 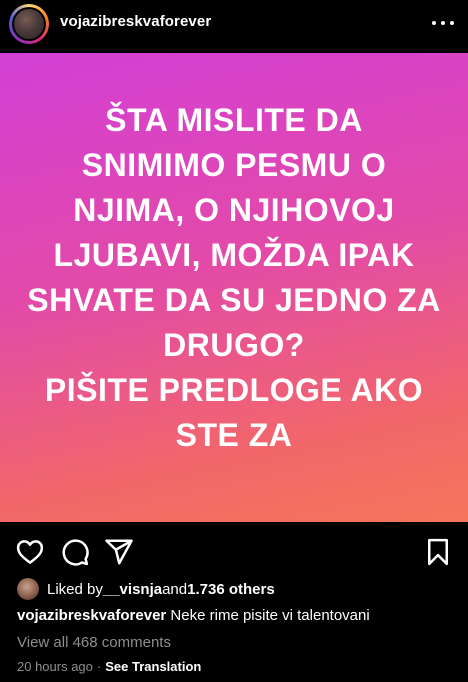 What do you see at coordinates (438, 552) in the screenshot?
I see `bookmark-icon` at bounding box center [438, 552].